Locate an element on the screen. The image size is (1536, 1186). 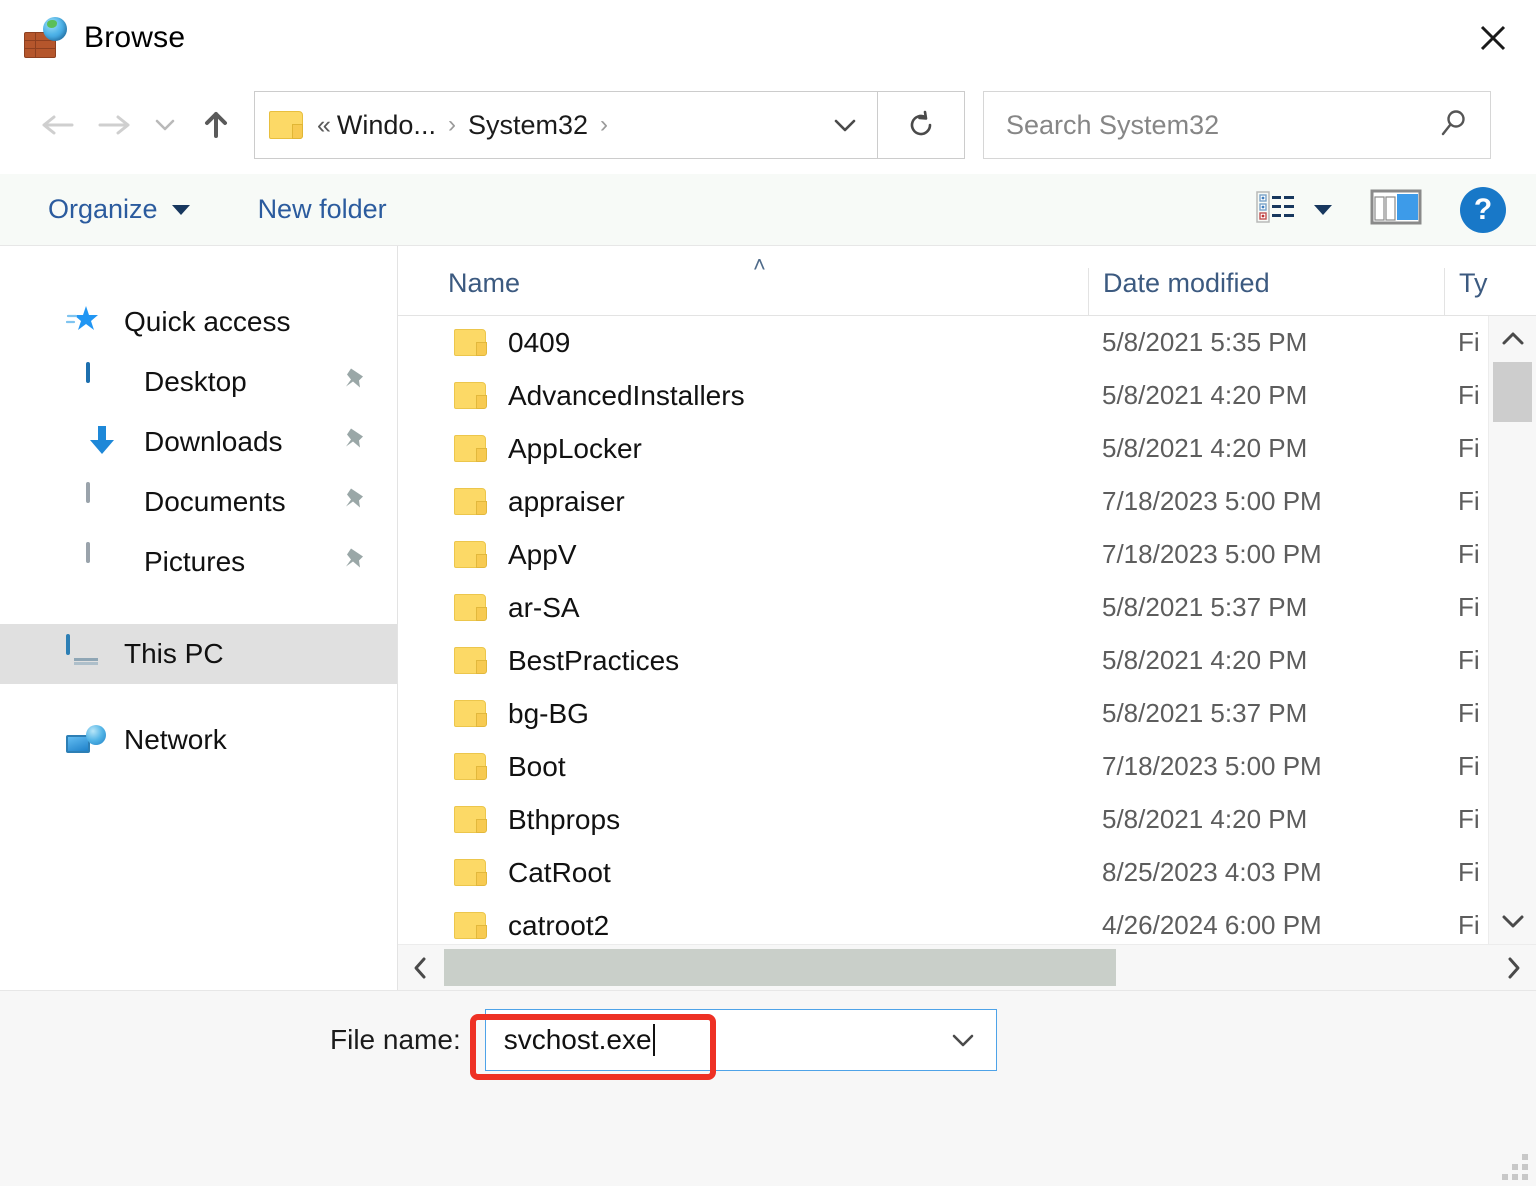
row-name-cell: appraiser is located at coordinates (743, 502).